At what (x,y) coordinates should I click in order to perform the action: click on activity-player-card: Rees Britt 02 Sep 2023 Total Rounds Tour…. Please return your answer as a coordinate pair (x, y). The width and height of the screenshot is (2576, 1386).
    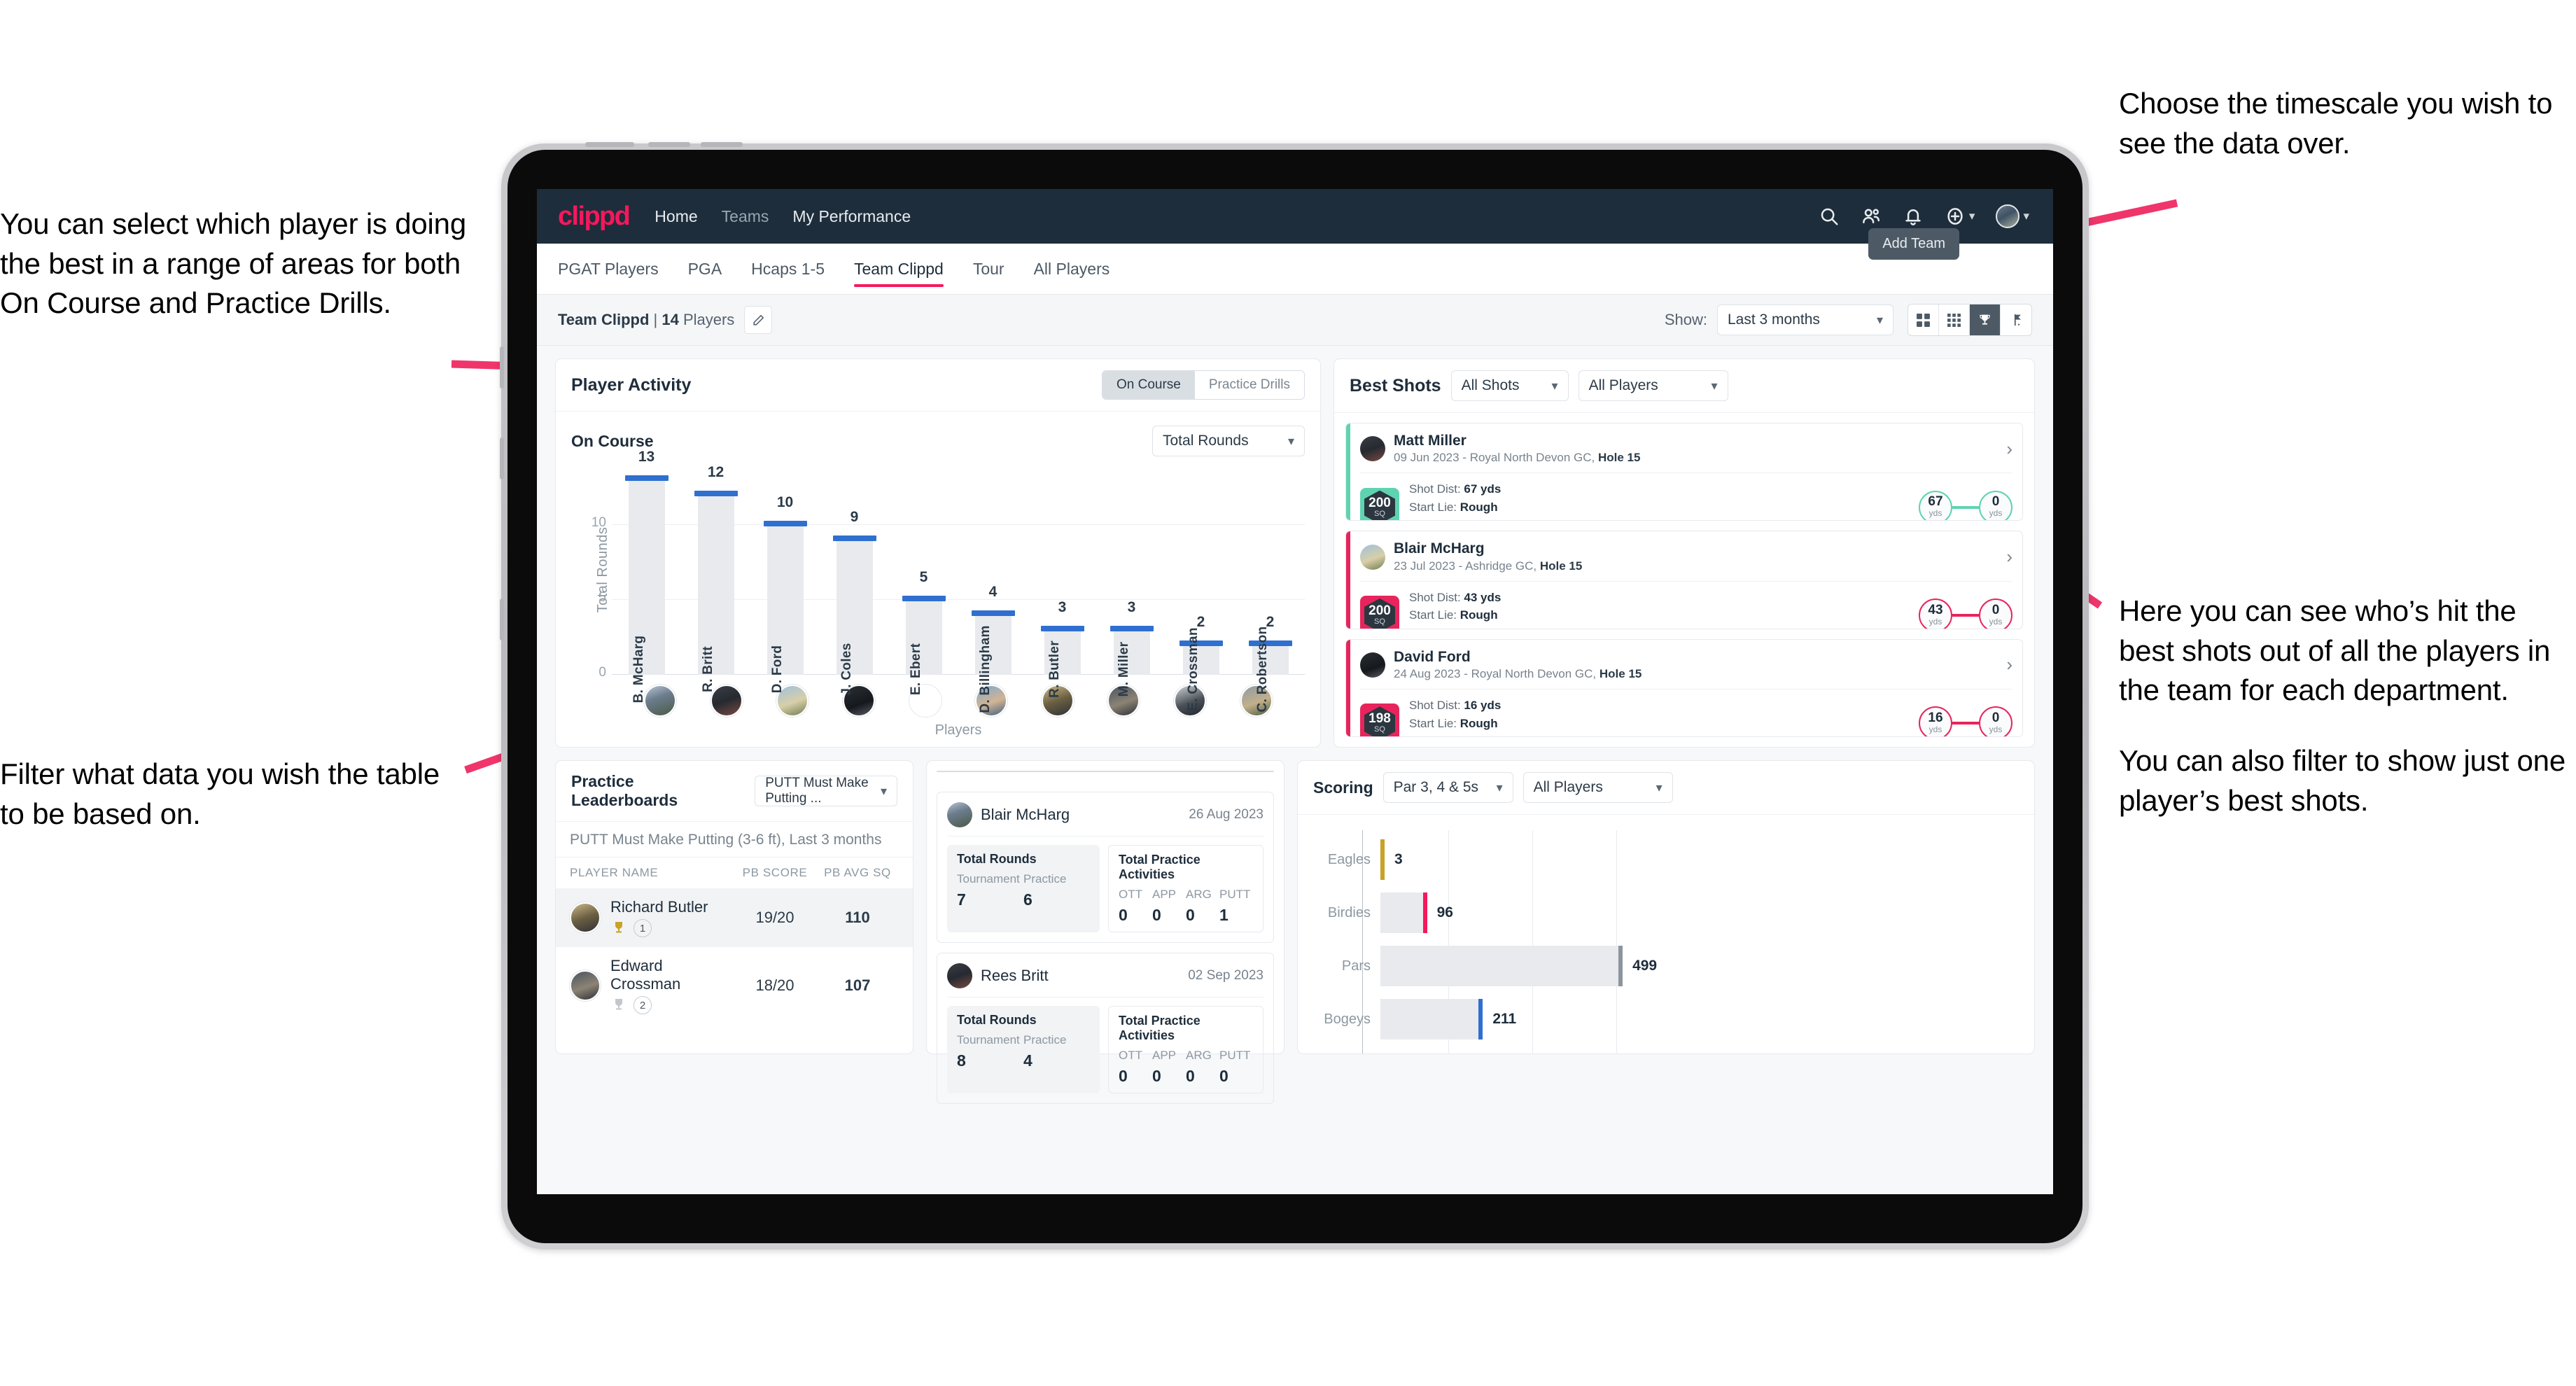
    Looking at the image, I should click on (1105, 1028).